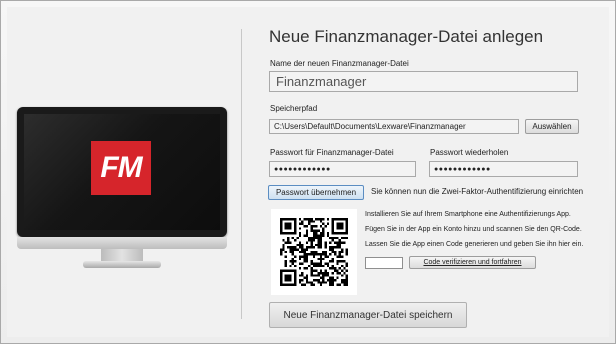  I want to click on monitor-base, so click(122, 264).